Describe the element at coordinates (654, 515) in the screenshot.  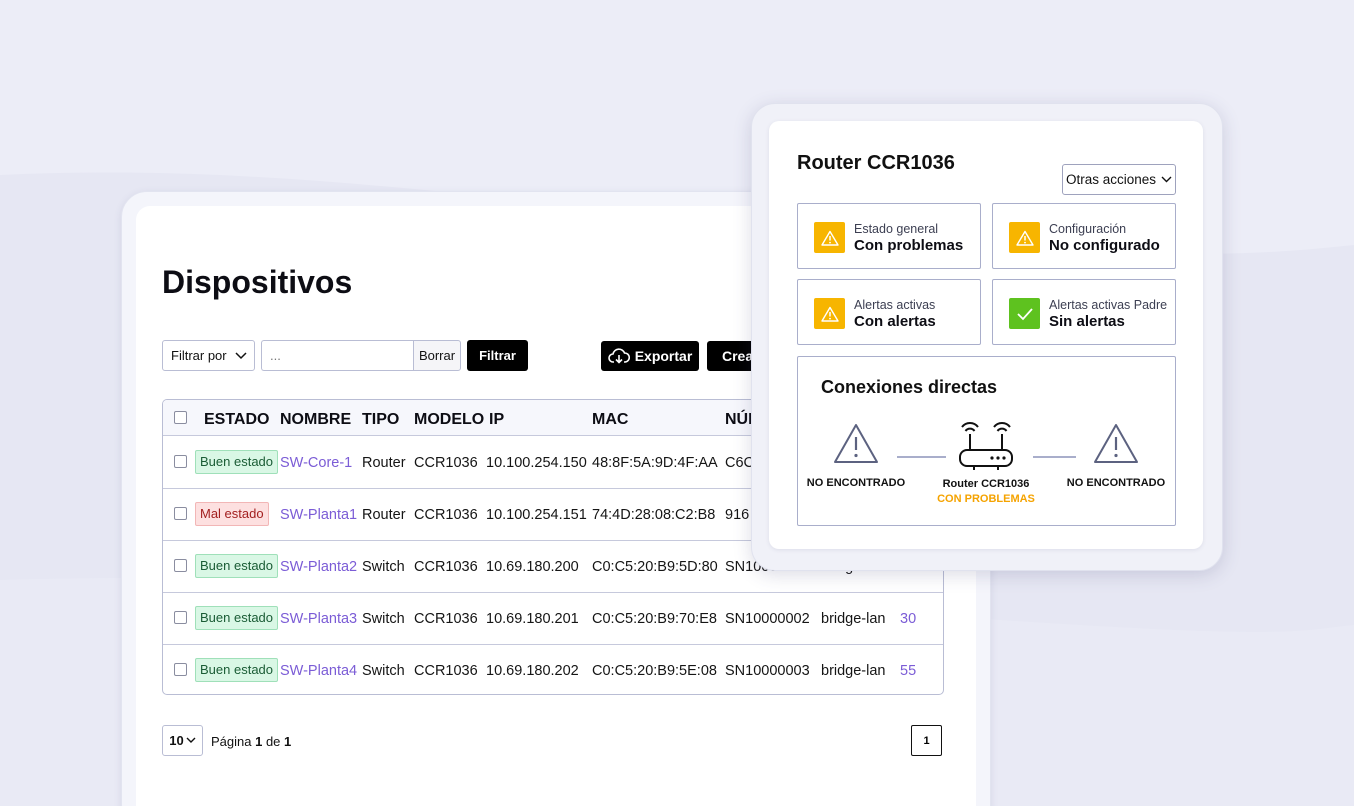
I see `device-mac: 74:4D:28:08:C2:B8` at that location.